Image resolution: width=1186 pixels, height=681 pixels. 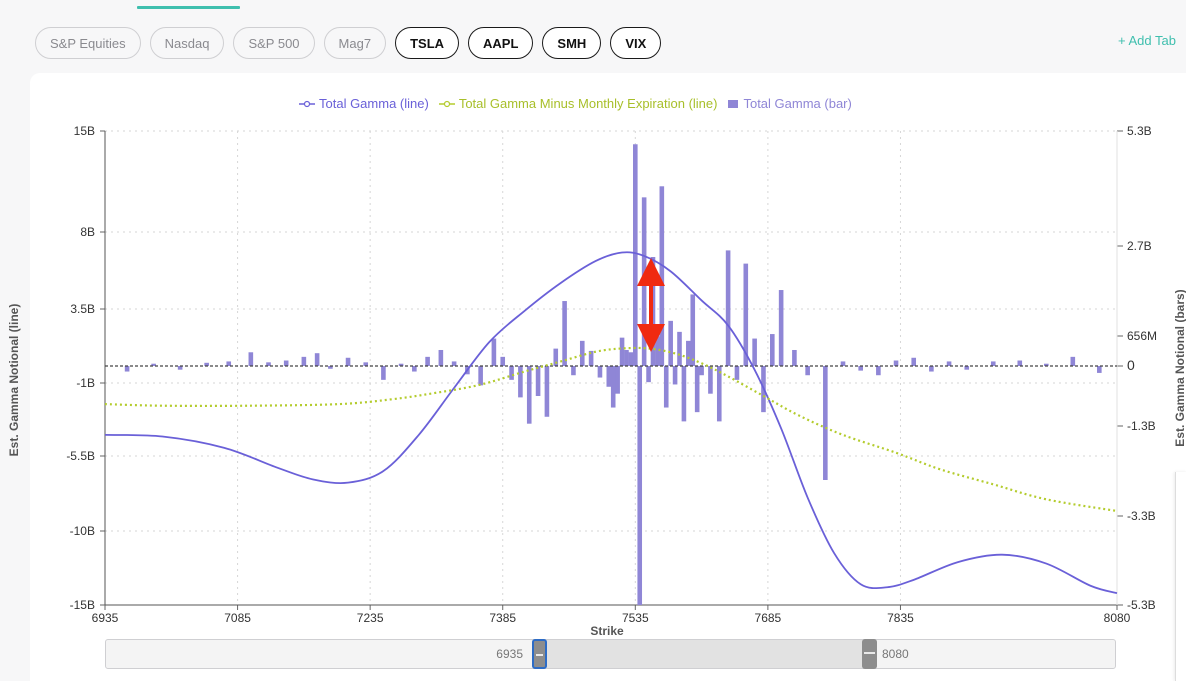 I want to click on slider-start-label: 6935, so click(x=509, y=654).